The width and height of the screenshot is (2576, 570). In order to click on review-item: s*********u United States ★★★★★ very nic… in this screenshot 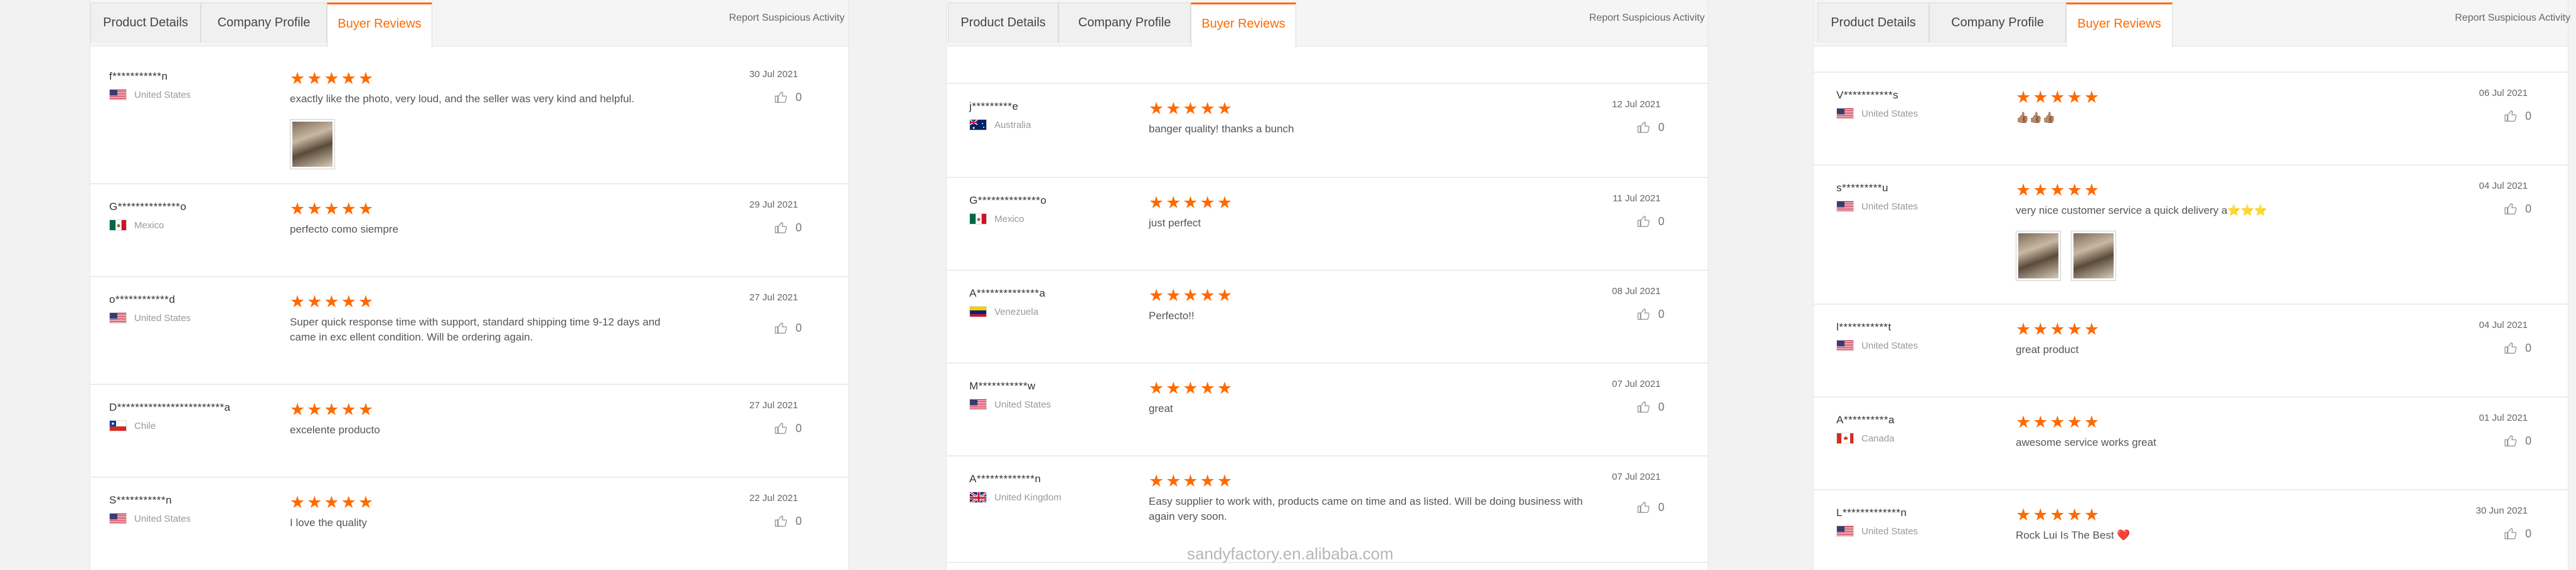, I will do `click(2191, 236)`.